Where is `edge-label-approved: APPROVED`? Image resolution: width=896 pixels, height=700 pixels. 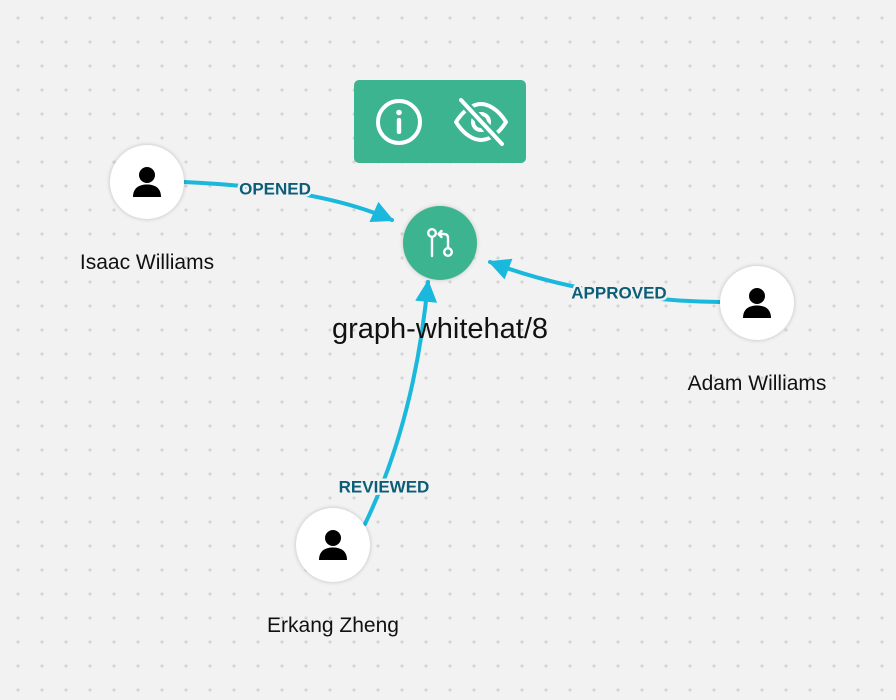
edge-label-approved: APPROVED is located at coordinates (618, 292).